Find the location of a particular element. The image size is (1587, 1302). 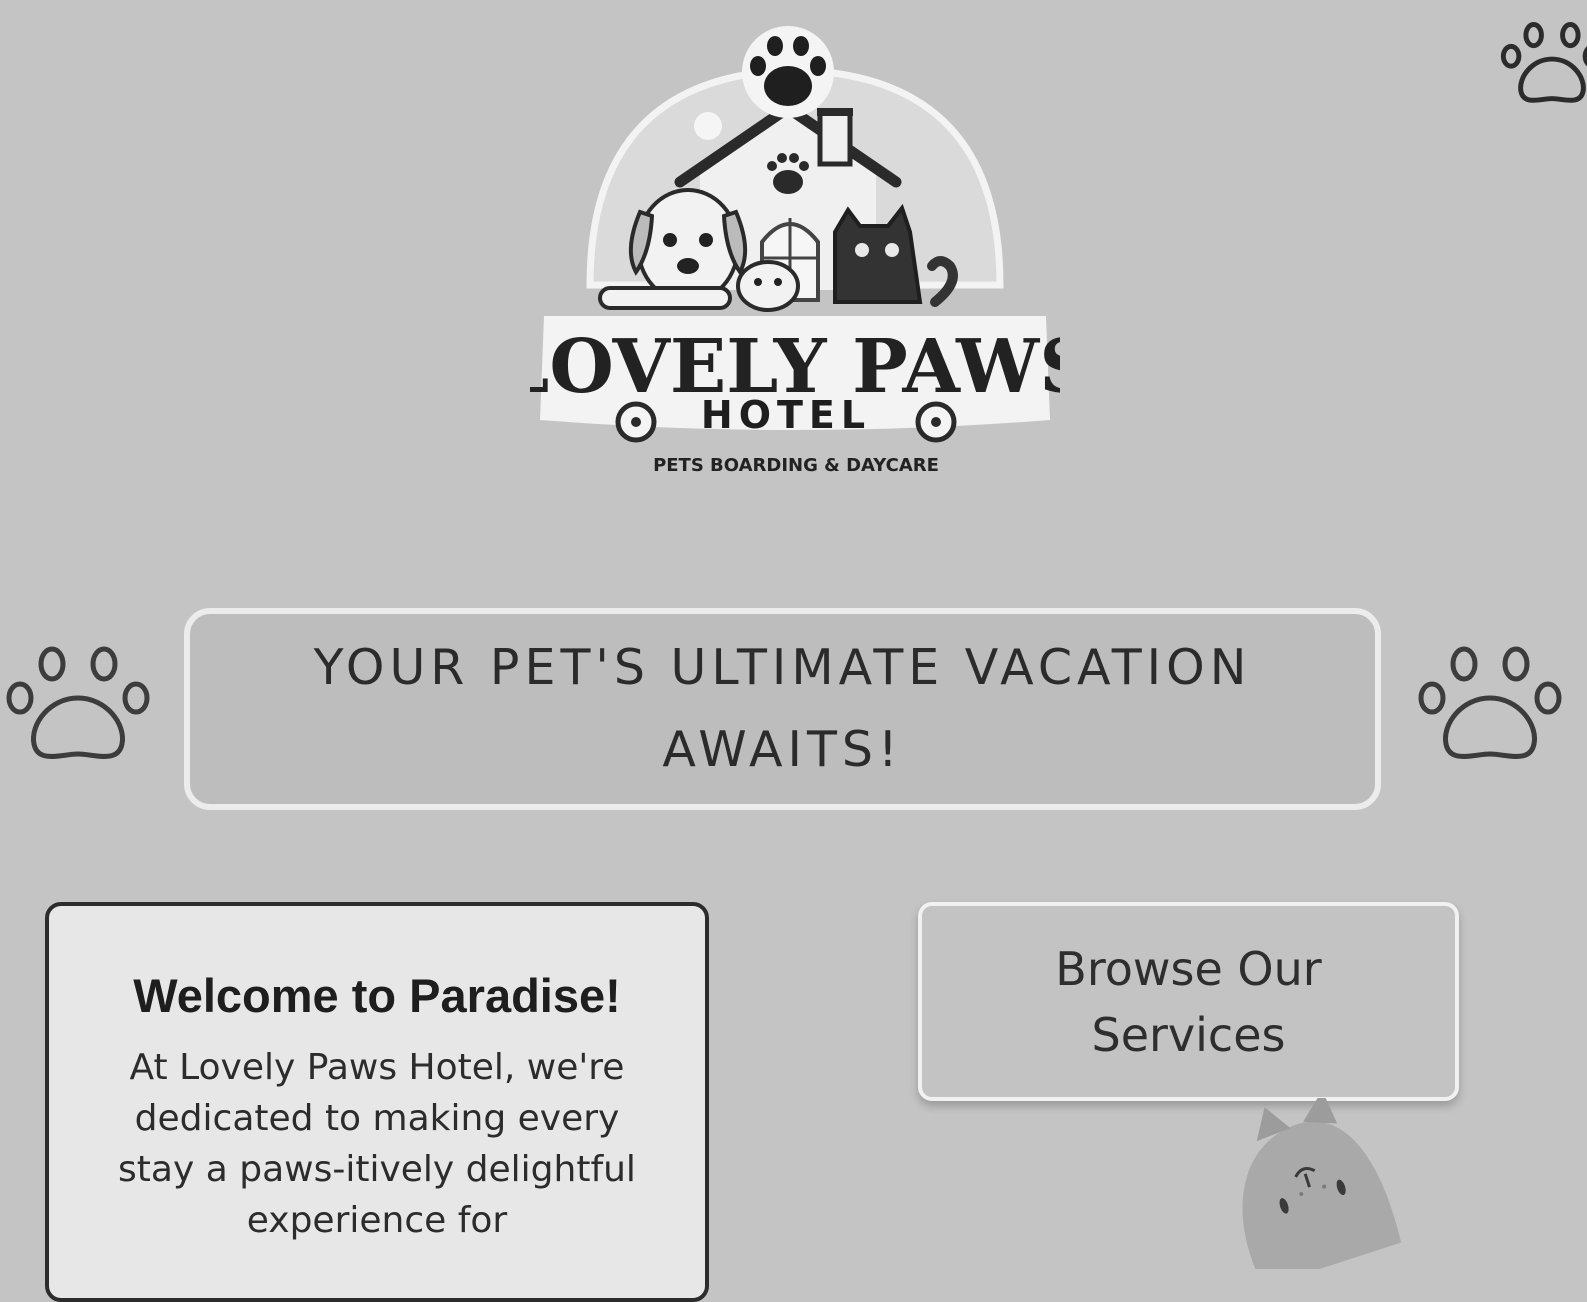

hero-tagline: YOUR PET'S ULTIMATE VACATION AWAITS! is located at coordinates (782, 708).